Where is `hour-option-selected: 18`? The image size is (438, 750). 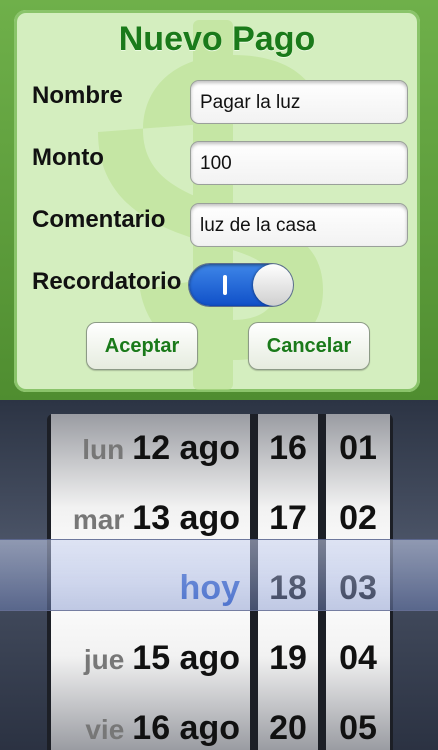 hour-option-selected: 18 is located at coordinates (288, 588).